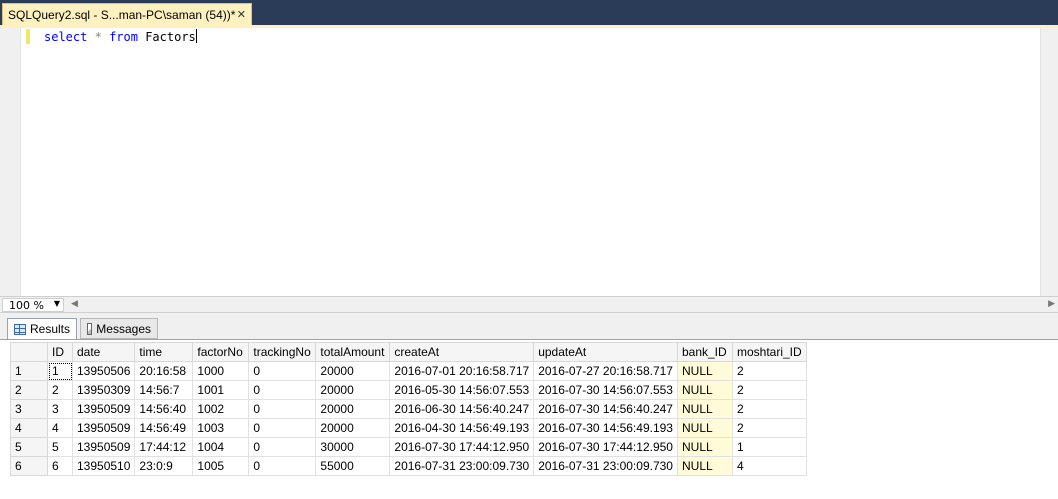 The image size is (1058, 499). I want to click on column-header: time, so click(164, 352).